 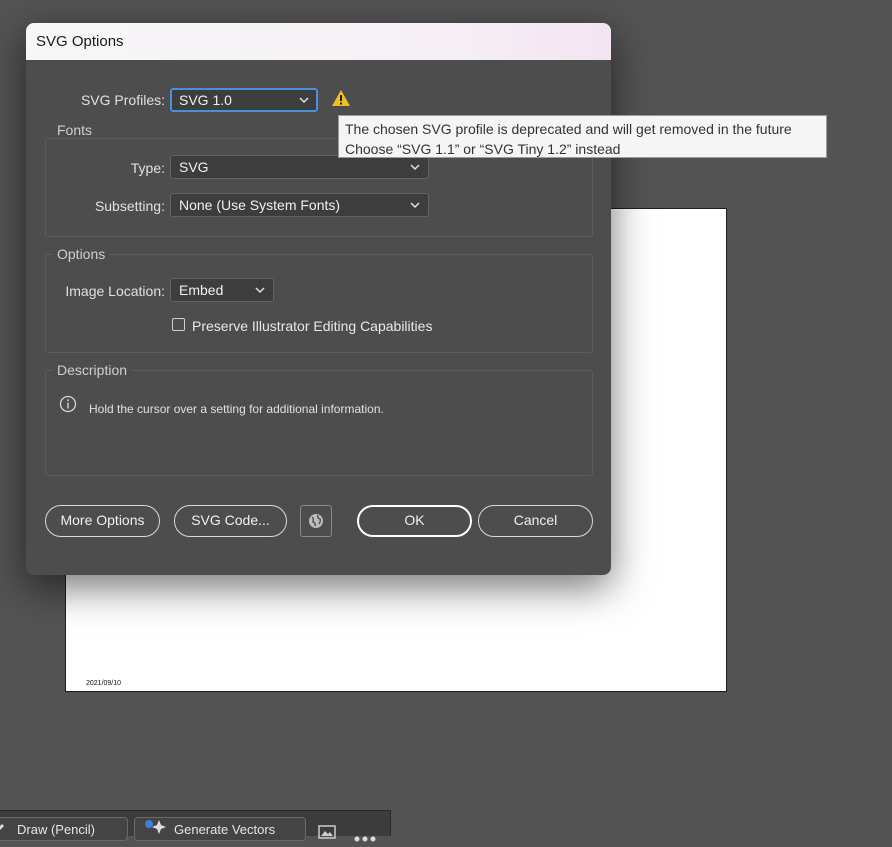 I want to click on sparkle-icon, so click(x=155, y=829).